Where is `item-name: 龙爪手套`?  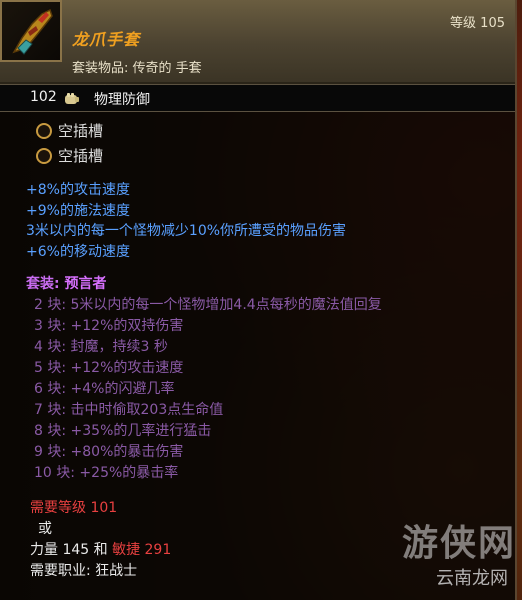 item-name: 龙爪手套 is located at coordinates (106, 39).